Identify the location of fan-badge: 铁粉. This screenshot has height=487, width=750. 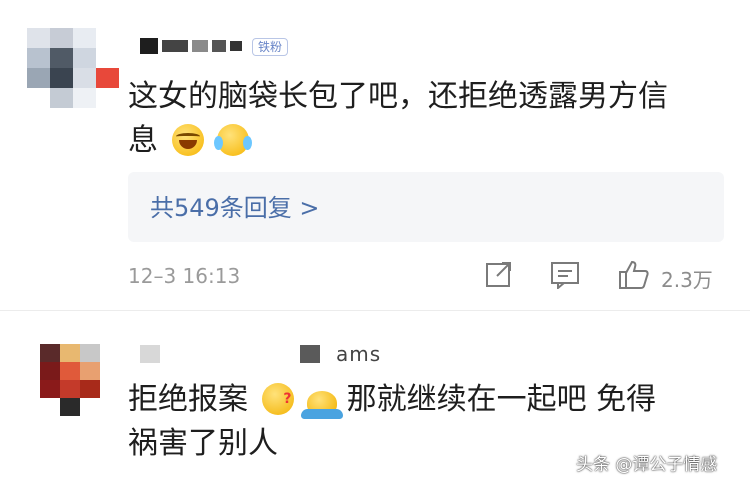
(270, 47).